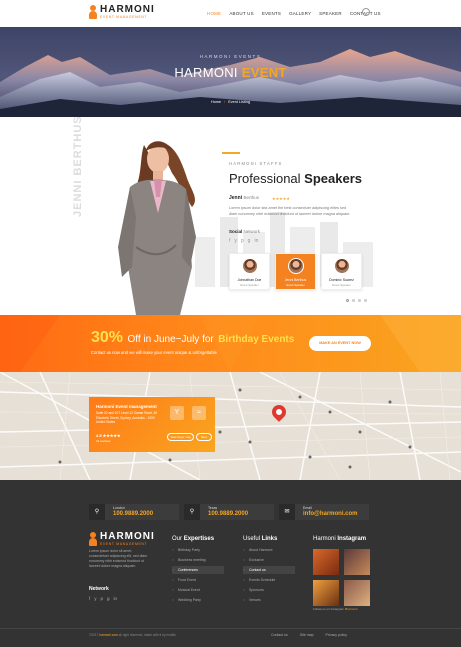 This screenshot has height=647, width=461. Describe the element at coordinates (251, 197) in the screenshot. I see `featured-last-name: Berthus` at that location.